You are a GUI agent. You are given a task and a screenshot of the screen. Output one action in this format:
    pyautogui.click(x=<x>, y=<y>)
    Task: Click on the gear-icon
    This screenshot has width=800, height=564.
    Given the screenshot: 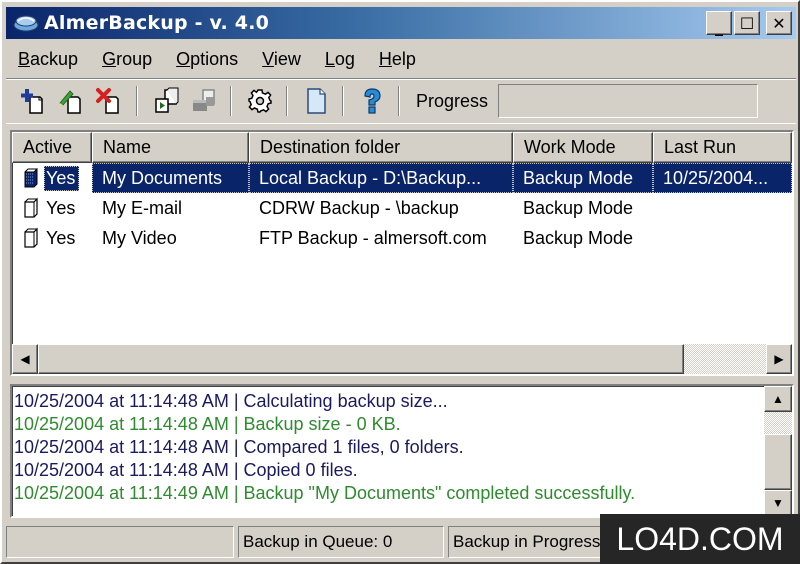 What is the action you would take?
    pyautogui.click(x=260, y=101)
    